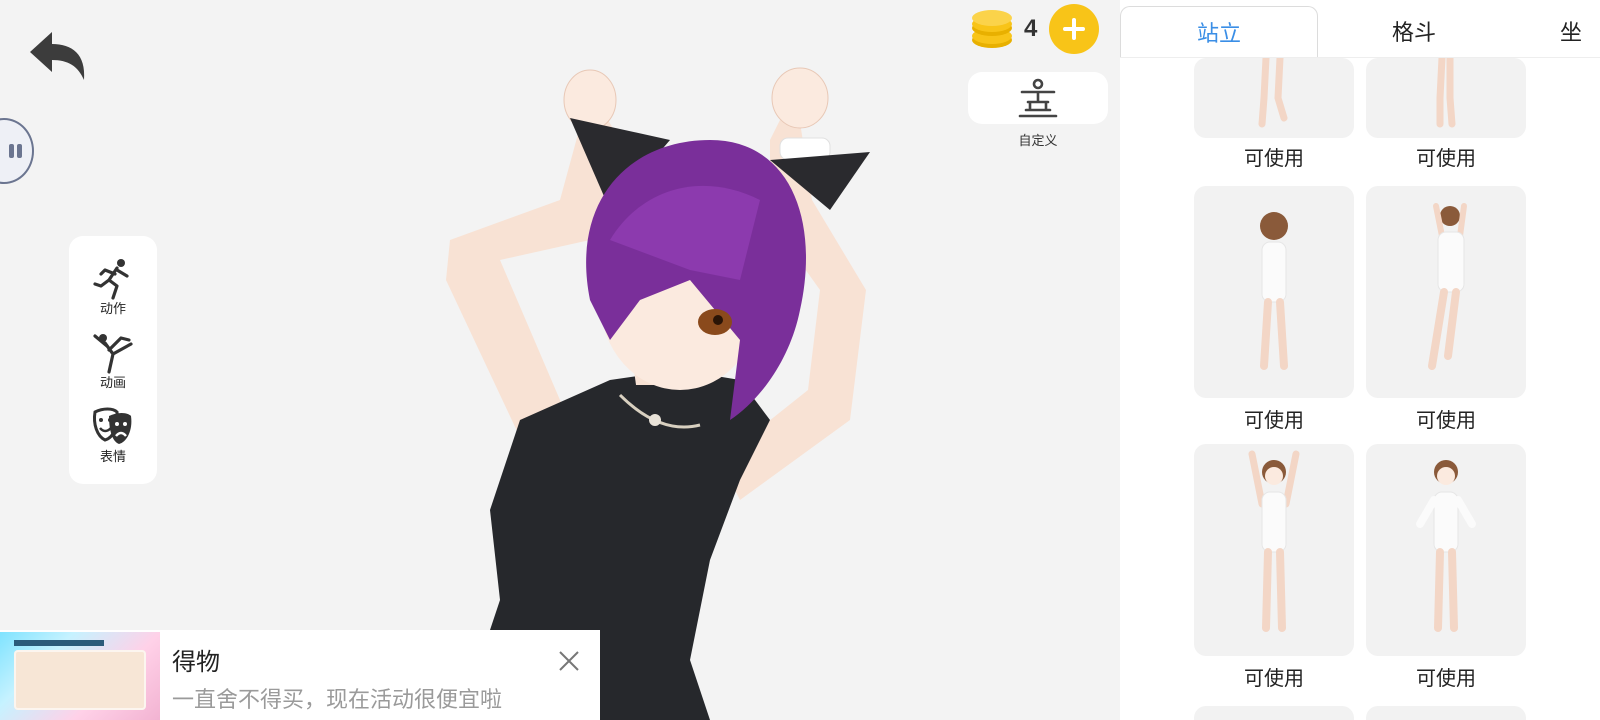 The height and width of the screenshot is (720, 1600). What do you see at coordinates (113, 354) in the screenshot?
I see `dancing-figure-icon` at bounding box center [113, 354].